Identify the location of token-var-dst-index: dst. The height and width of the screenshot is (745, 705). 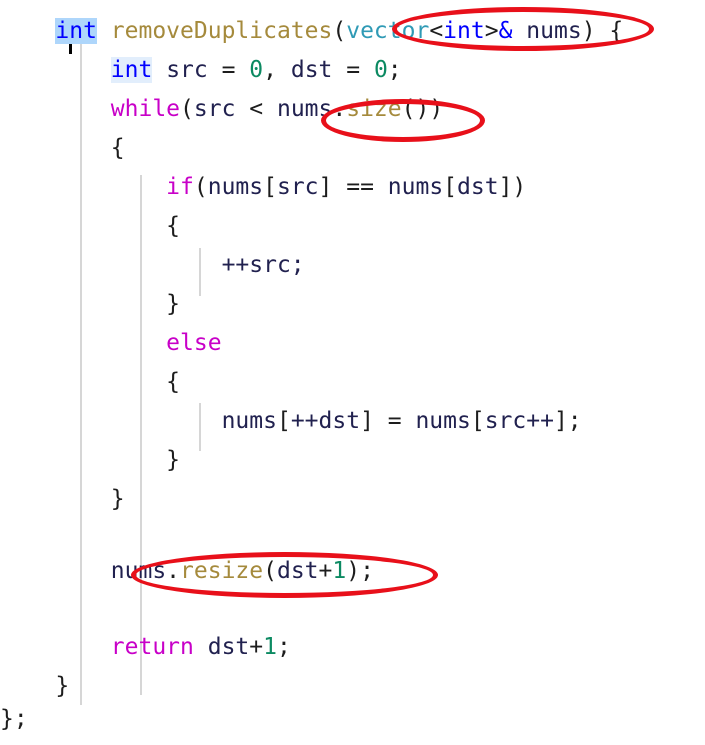
(478, 187).